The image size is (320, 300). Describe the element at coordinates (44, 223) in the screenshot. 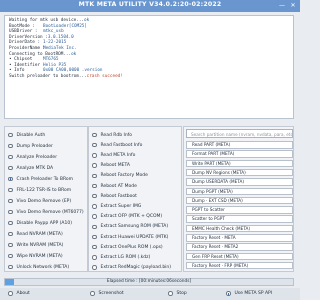

I see `option-label: Disable Paypp APP (A10)` at that location.